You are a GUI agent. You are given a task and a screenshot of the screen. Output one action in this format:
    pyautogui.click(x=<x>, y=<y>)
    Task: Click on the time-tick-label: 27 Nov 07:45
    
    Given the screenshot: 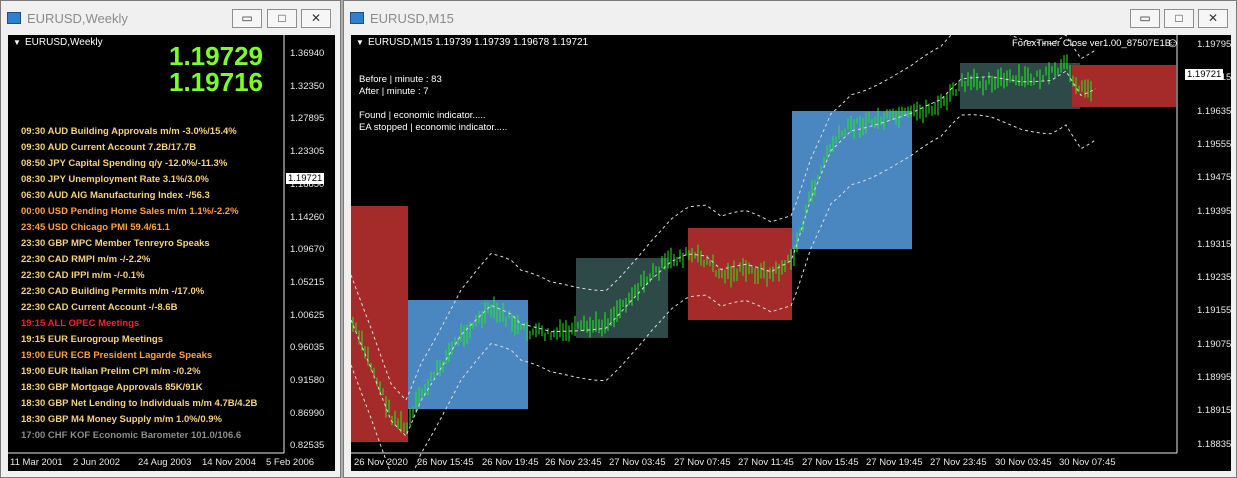 What is the action you would take?
    pyautogui.click(x=702, y=462)
    